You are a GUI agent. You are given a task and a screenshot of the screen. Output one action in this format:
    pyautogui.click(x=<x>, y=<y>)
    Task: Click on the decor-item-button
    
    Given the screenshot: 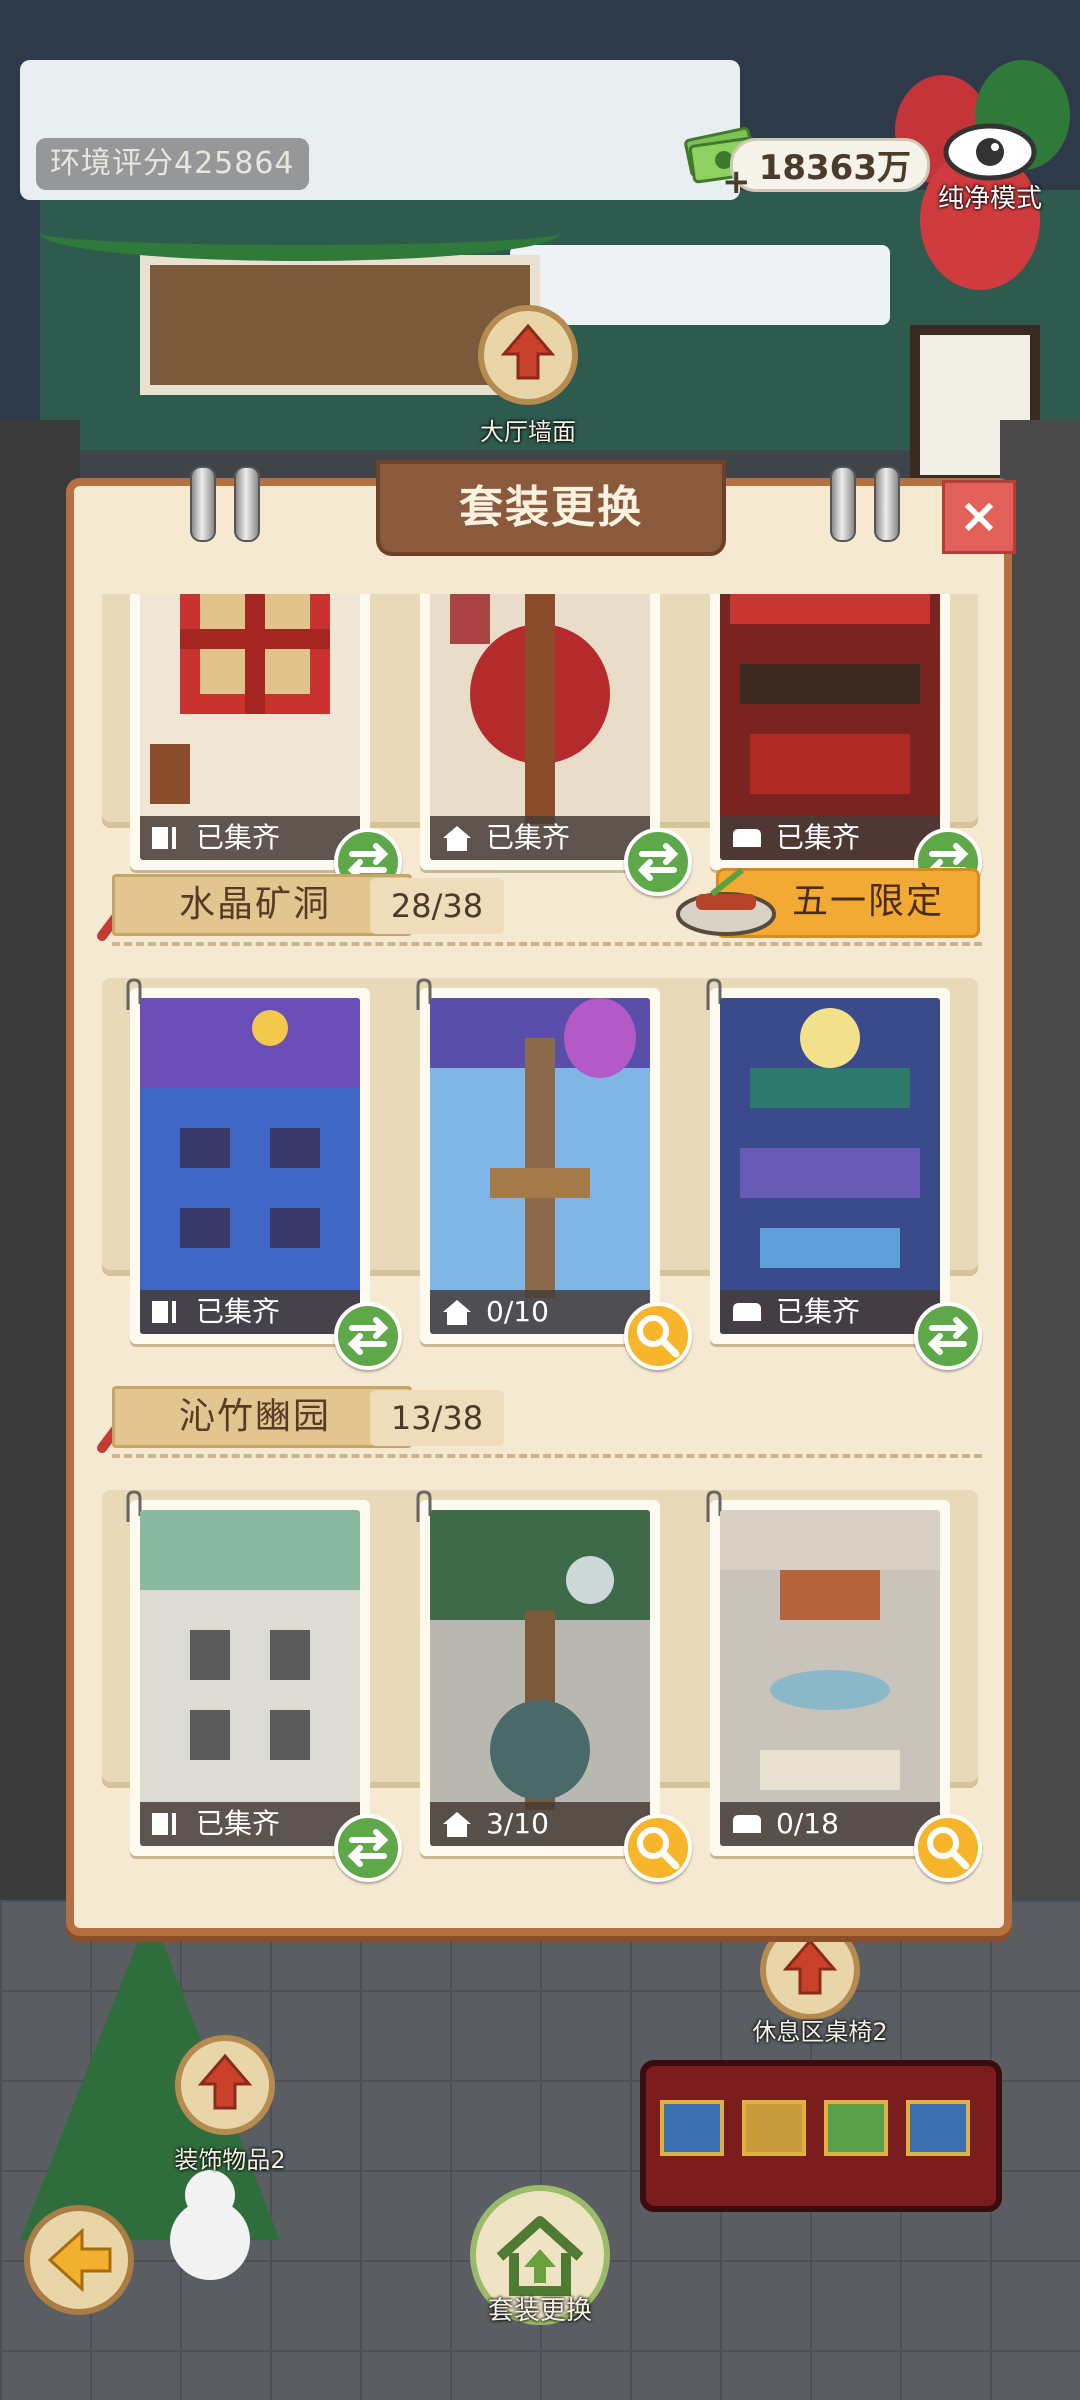 What is the action you would take?
    pyautogui.click(x=225, y=2085)
    